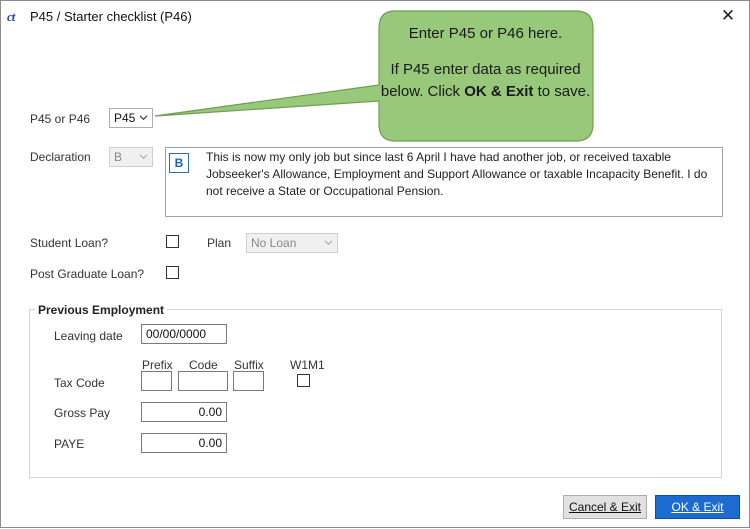 This screenshot has width=750, height=529. Describe the element at coordinates (564, 91) in the screenshot. I see `callout-line2-post: to save.` at that location.